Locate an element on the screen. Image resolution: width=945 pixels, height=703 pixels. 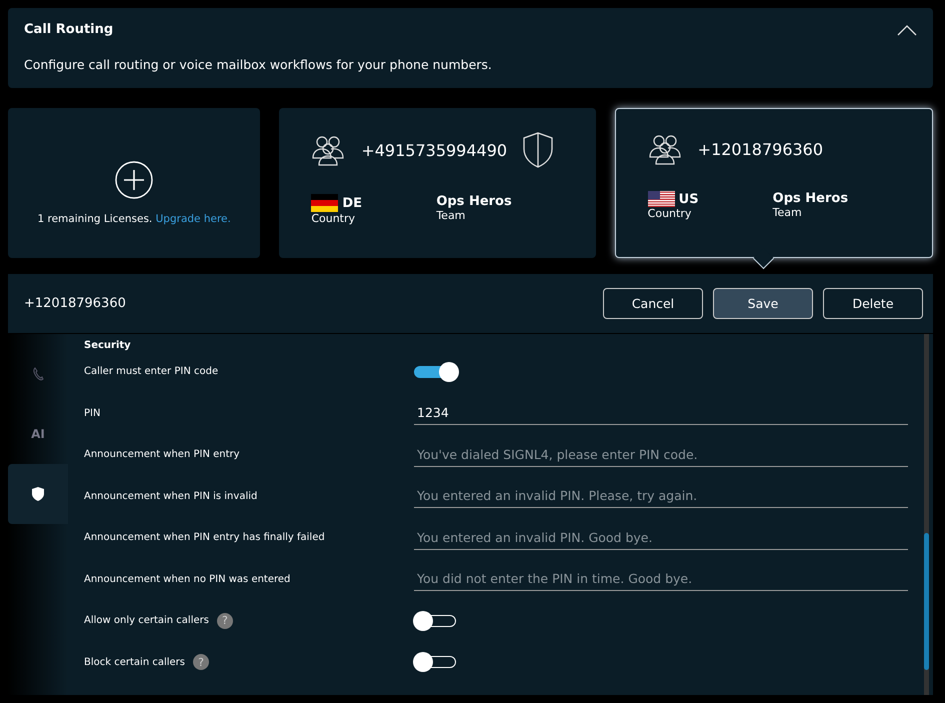
panel-title: Call Routing is located at coordinates (69, 29).